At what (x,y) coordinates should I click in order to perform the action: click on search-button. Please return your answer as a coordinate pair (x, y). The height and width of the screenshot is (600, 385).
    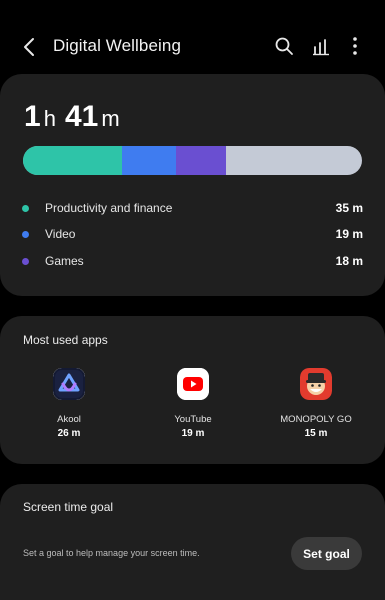
    Looking at the image, I should click on (284, 46).